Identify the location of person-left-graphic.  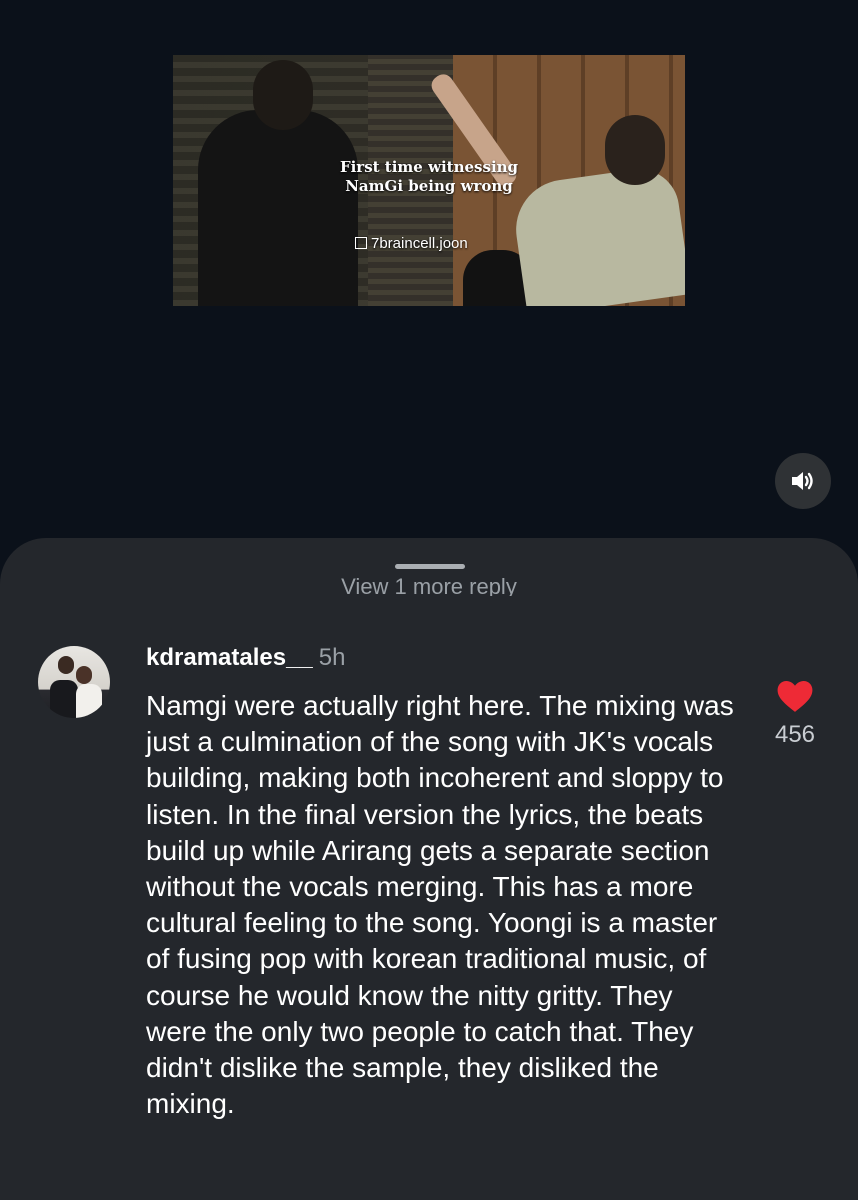
(278, 208).